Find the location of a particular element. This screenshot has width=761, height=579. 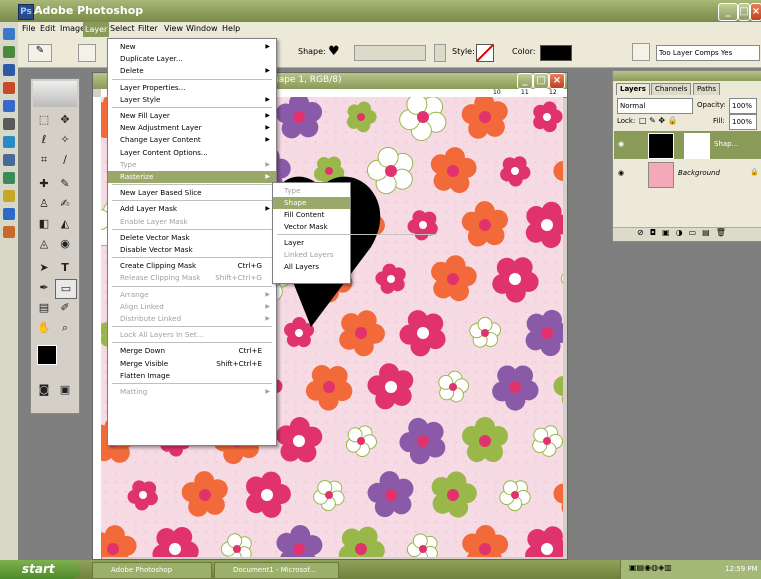

menu-item: Merge Visible Shift+Ctrl+E is located at coordinates (192, 364).